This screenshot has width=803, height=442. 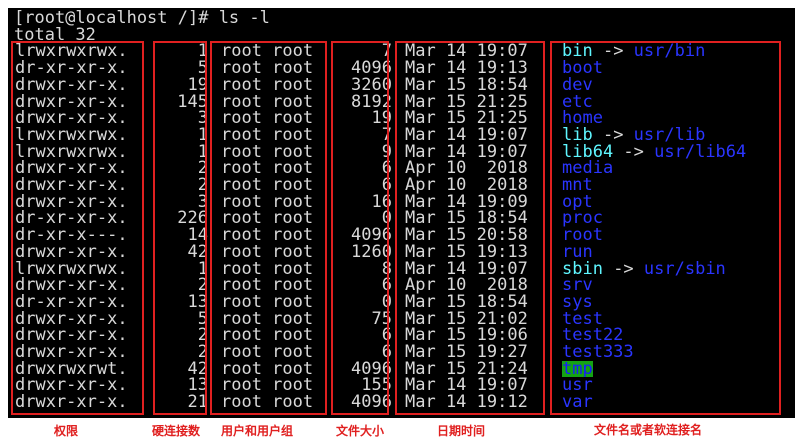 What do you see at coordinates (360, 431) in the screenshot?
I see `file-size-label: 文件大小` at bounding box center [360, 431].